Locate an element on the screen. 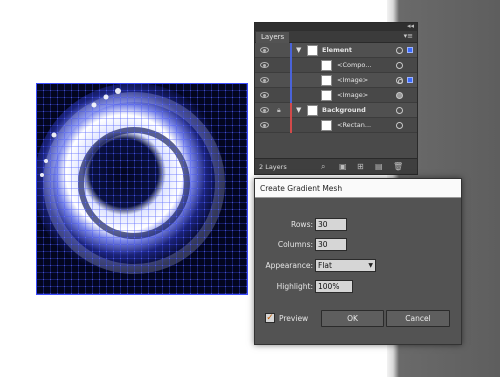 The height and width of the screenshot is (377, 500). rows-input: 30 is located at coordinates (331, 224).